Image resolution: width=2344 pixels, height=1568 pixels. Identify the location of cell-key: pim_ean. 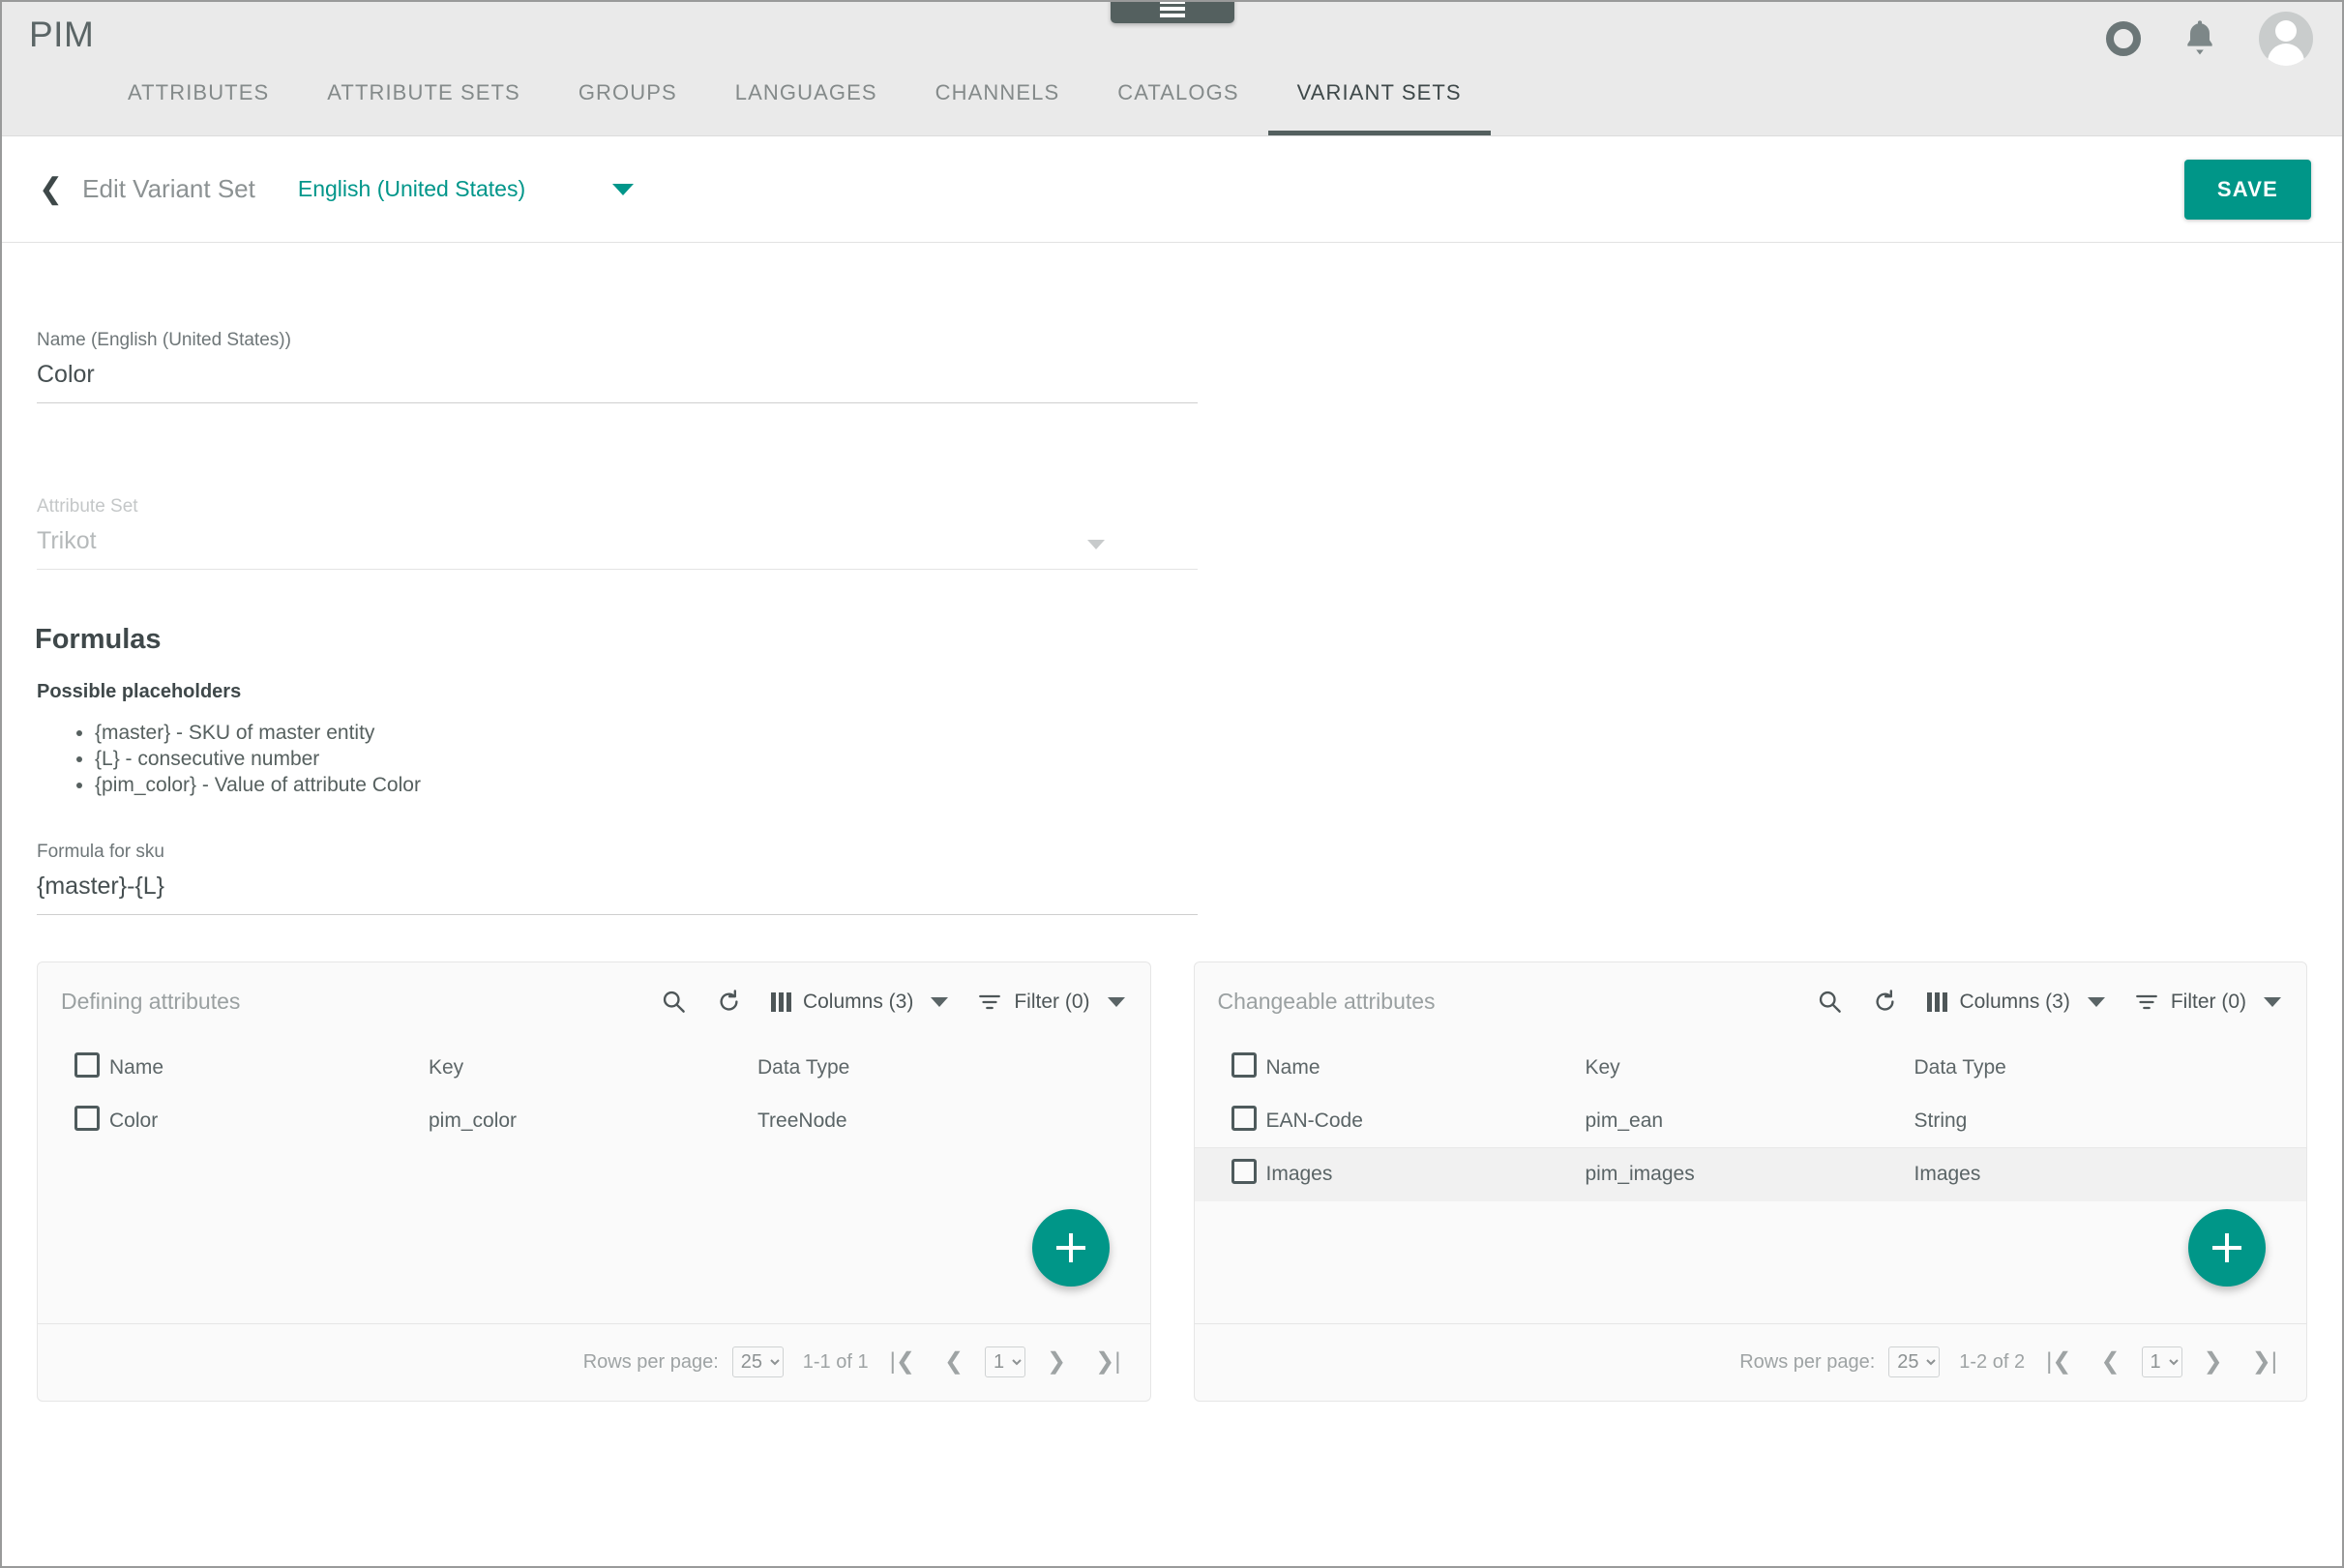
(1624, 1120).